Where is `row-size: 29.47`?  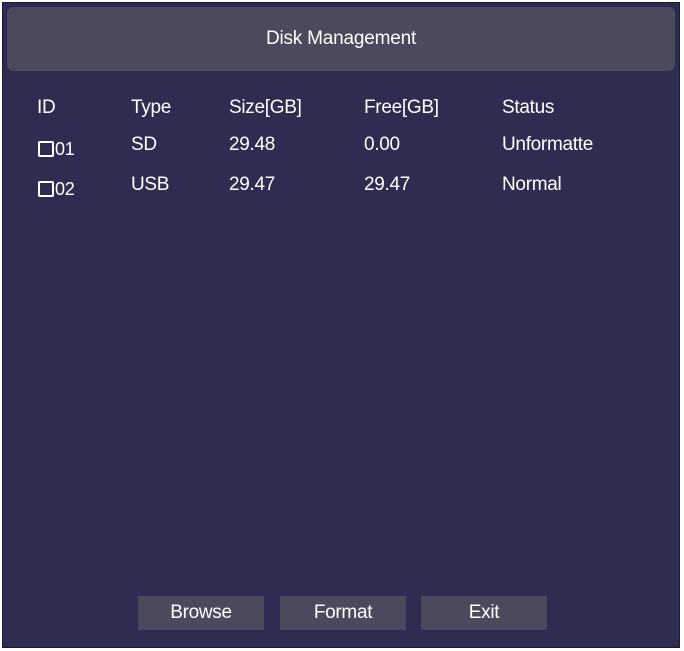 row-size: 29.47 is located at coordinates (252, 184).